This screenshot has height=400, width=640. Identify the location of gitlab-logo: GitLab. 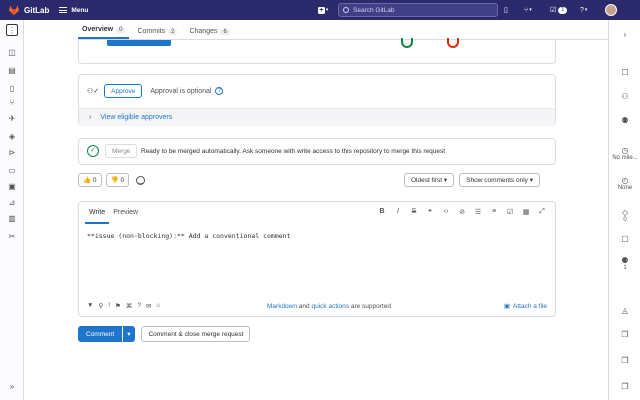
(28, 10).